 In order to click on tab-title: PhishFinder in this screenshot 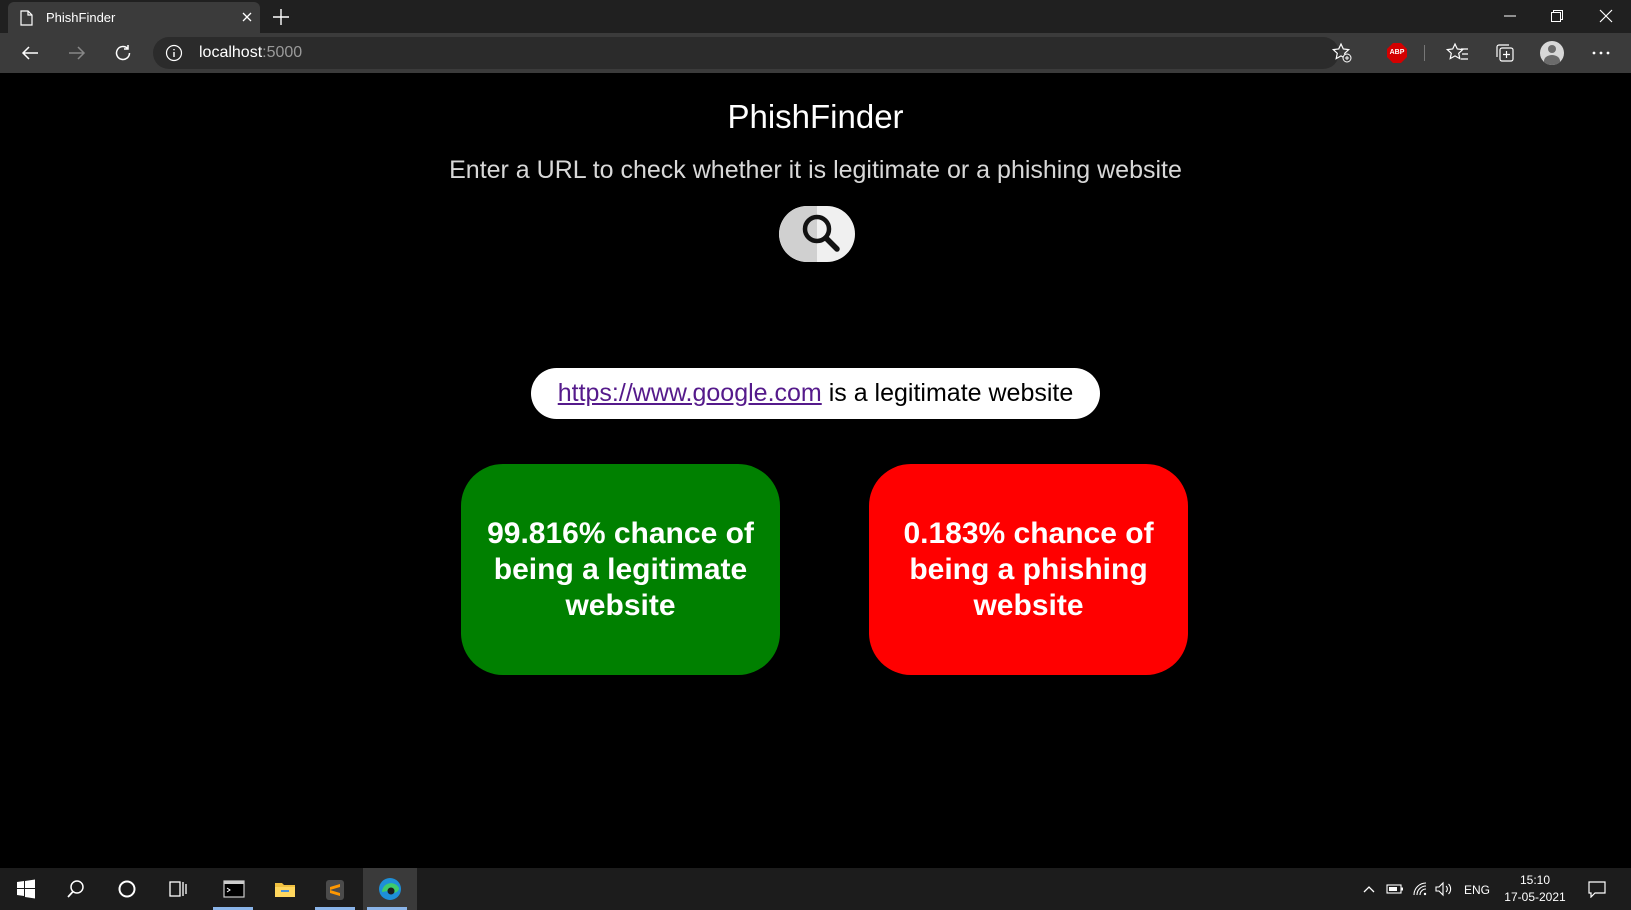, I will do `click(81, 17)`.